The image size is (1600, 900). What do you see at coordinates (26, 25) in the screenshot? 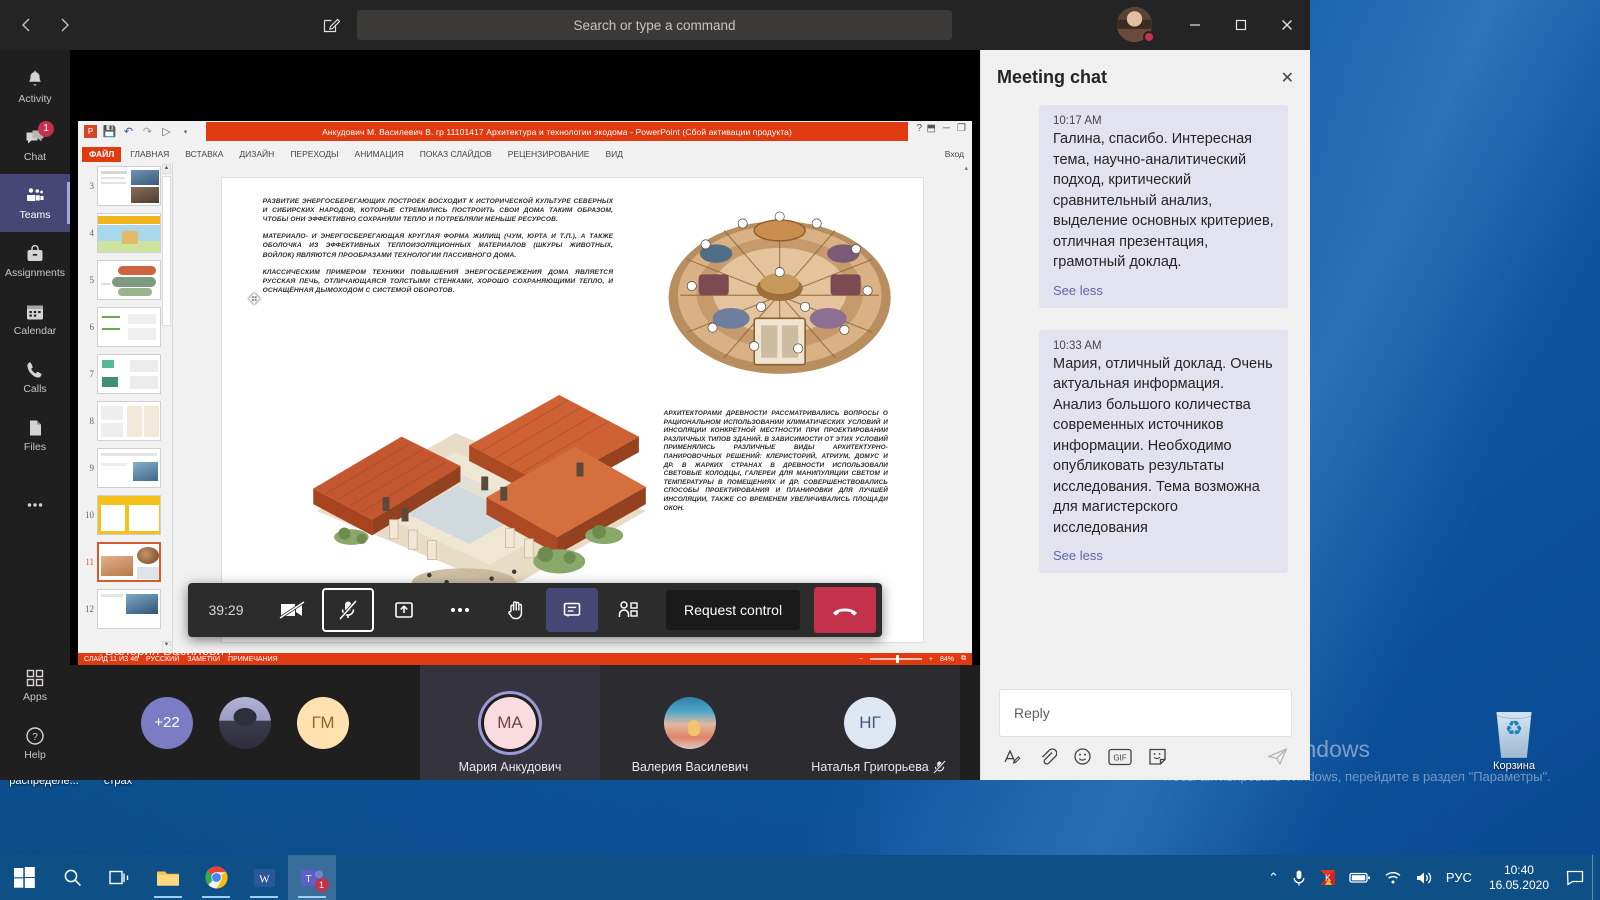
I see `back-button` at bounding box center [26, 25].